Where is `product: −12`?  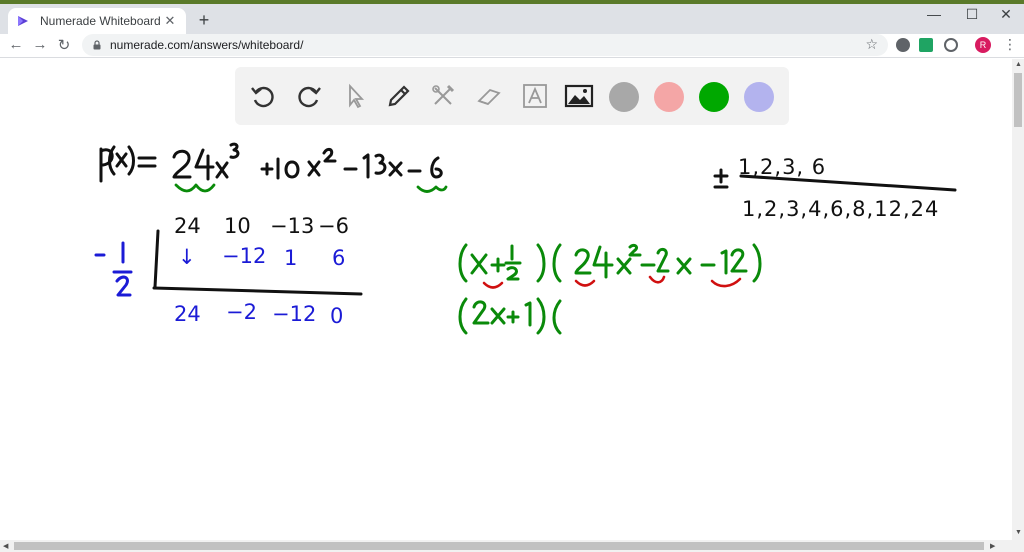
product: −12 is located at coordinates (244, 256).